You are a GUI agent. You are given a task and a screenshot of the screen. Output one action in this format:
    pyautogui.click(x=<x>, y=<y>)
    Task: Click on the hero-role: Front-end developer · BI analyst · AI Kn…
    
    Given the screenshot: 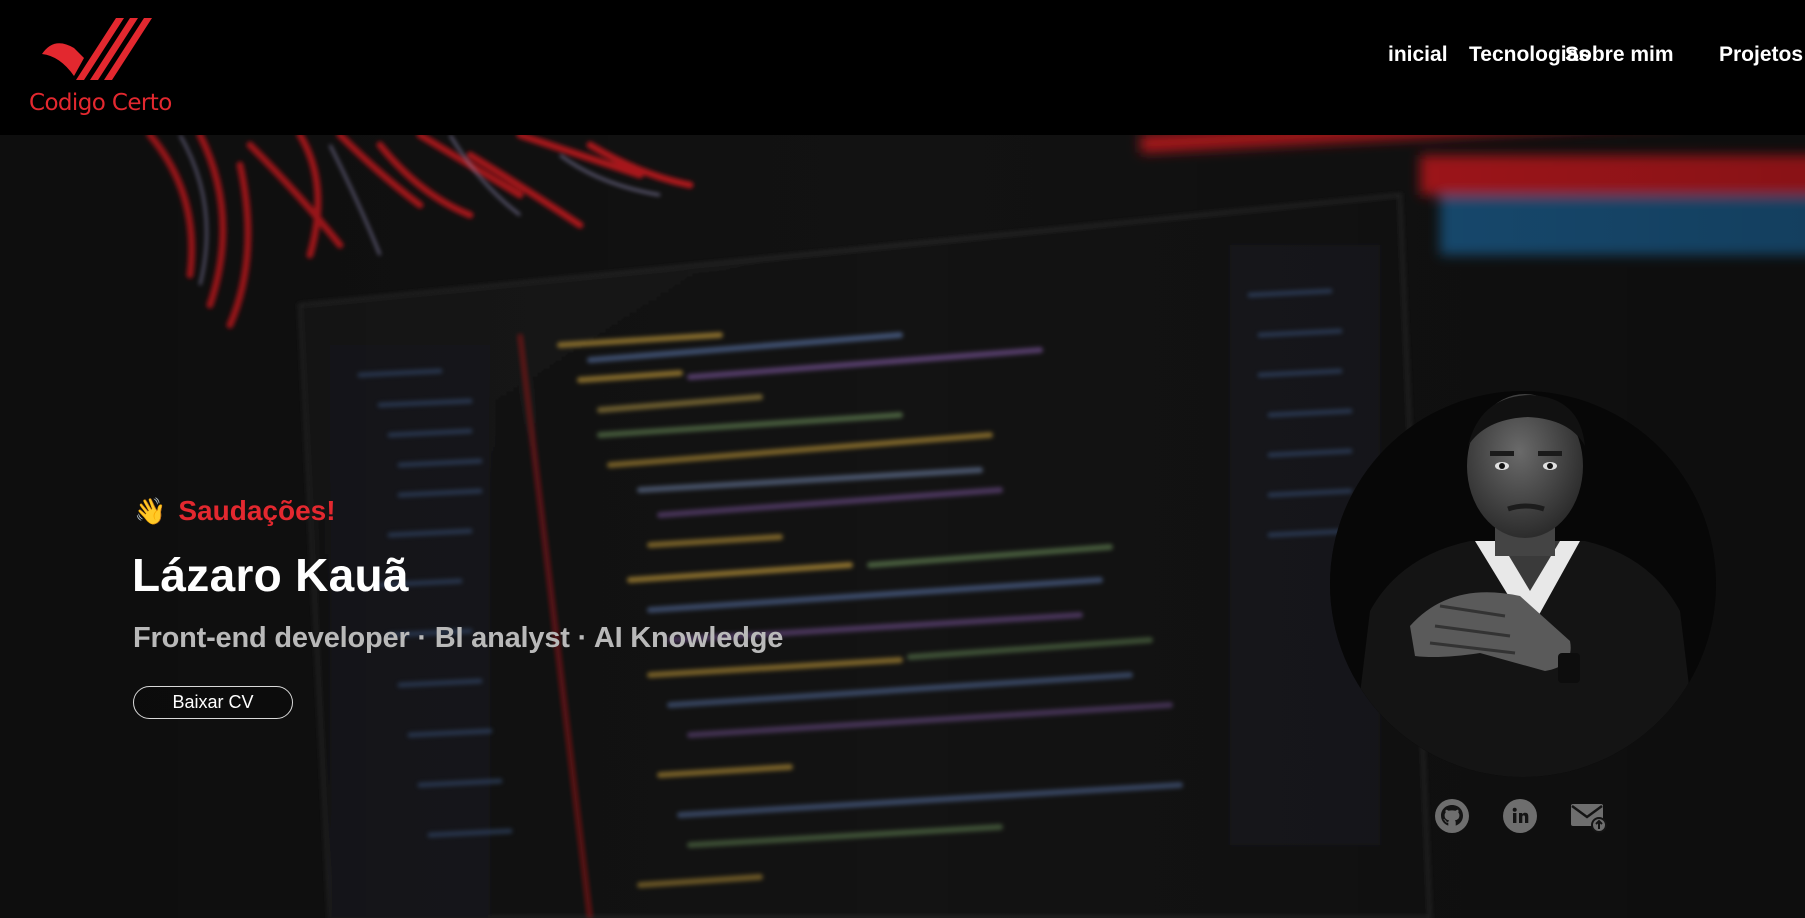 What is the action you would take?
    pyautogui.click(x=458, y=638)
    